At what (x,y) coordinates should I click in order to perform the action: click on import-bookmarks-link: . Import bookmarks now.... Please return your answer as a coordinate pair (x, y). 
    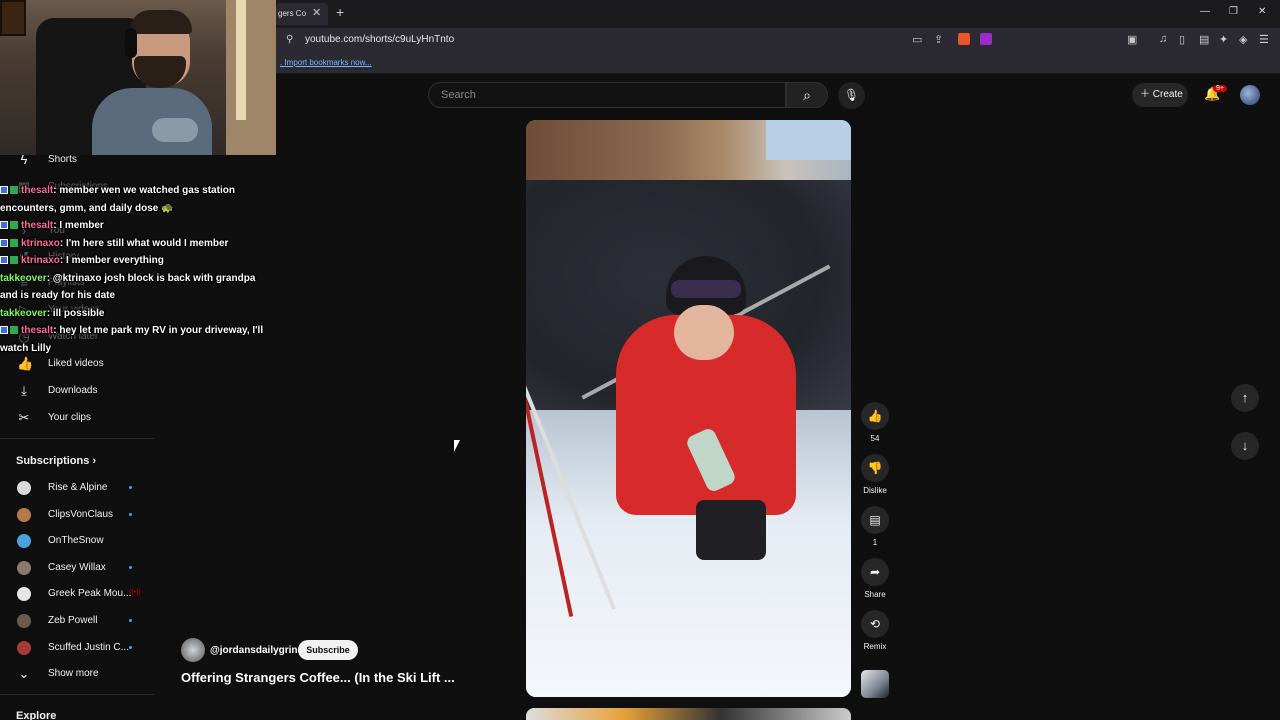
    Looking at the image, I should click on (326, 62).